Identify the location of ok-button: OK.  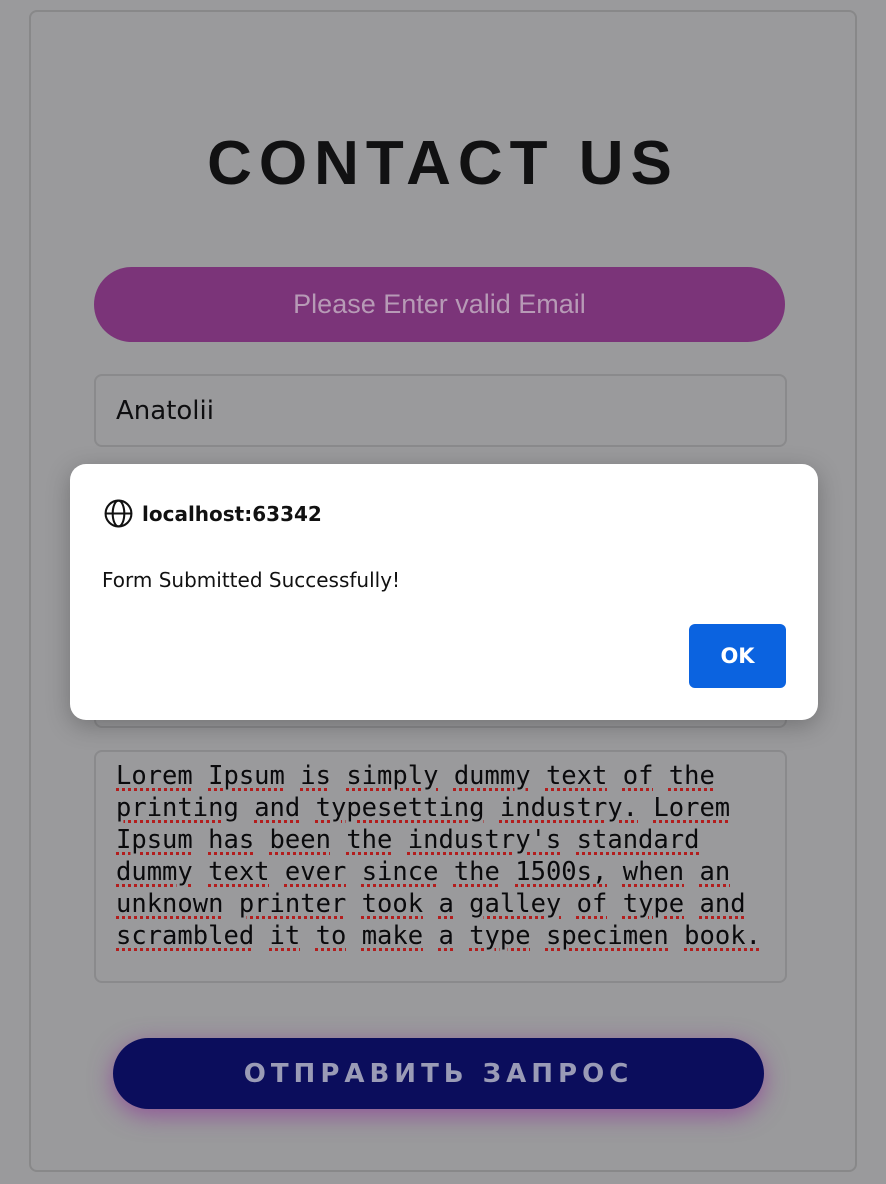
(737, 656).